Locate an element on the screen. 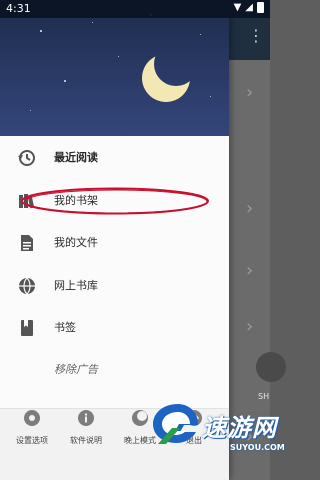 This screenshot has height=480, width=320. gear-icon is located at coordinates (32, 418).